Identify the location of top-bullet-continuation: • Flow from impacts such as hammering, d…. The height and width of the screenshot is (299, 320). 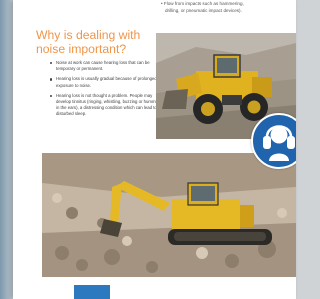
(228, 8).